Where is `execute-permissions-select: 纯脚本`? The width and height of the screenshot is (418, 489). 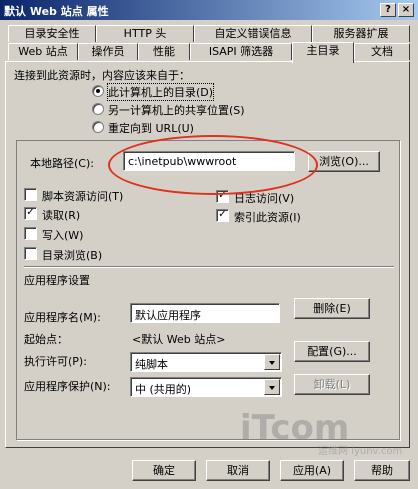
execute-permissions-select: 纯脚本 is located at coordinates (206, 362).